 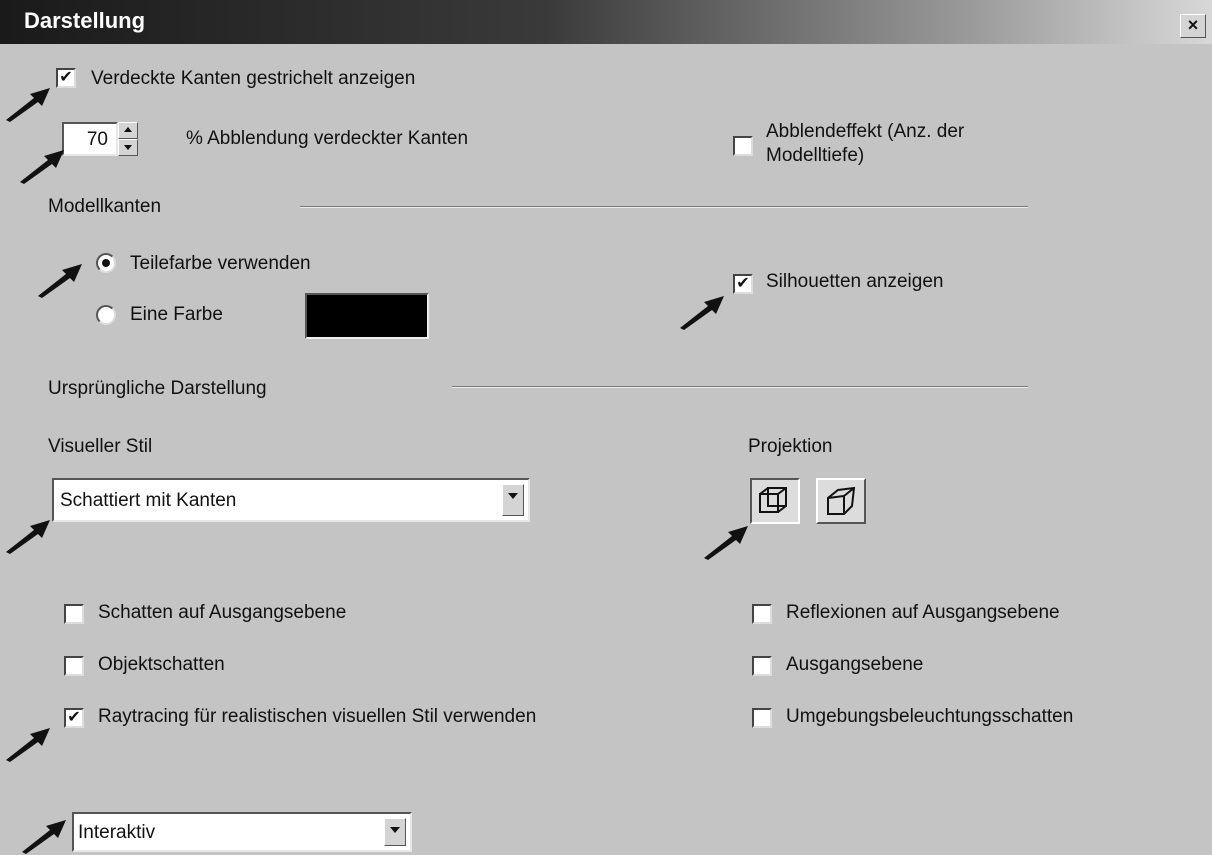 What do you see at coordinates (97, 139) in the screenshot?
I see `dimming-value: 70` at bounding box center [97, 139].